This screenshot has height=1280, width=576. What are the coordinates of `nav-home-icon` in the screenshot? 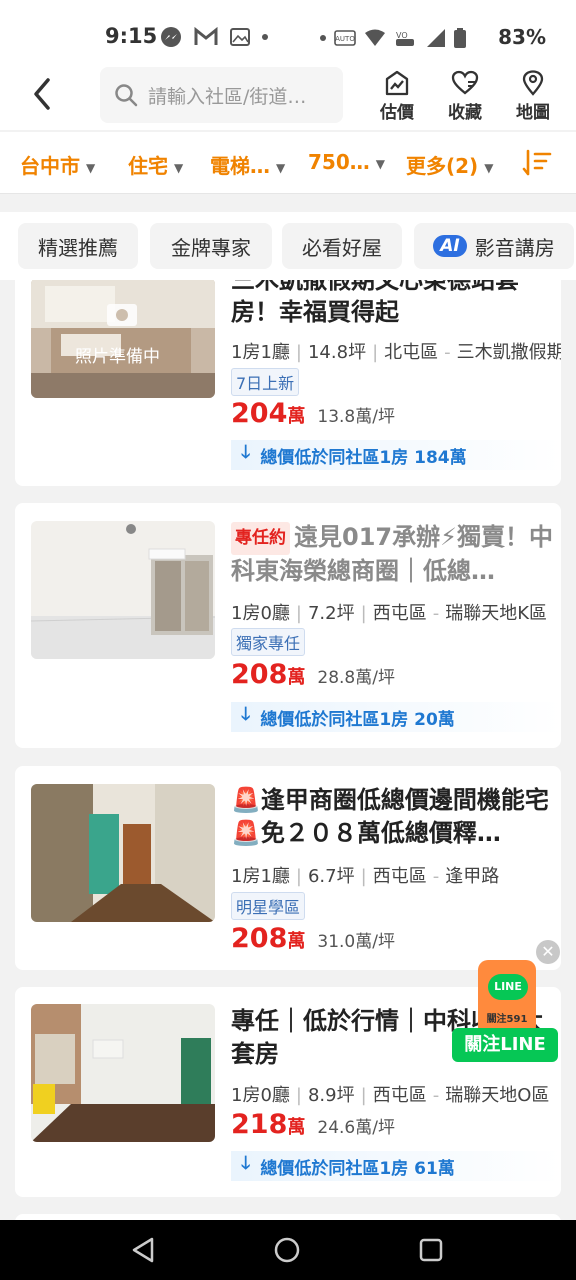 It's located at (287, 1250).